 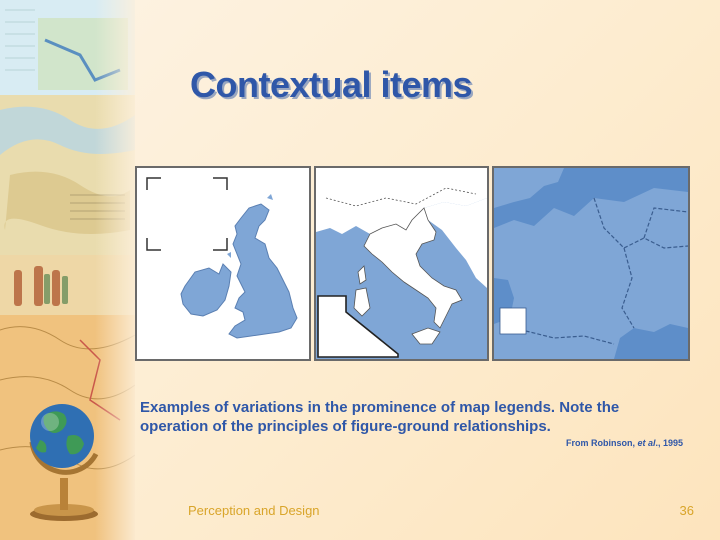 I want to click on map-panel-italy, so click(x=401, y=263).